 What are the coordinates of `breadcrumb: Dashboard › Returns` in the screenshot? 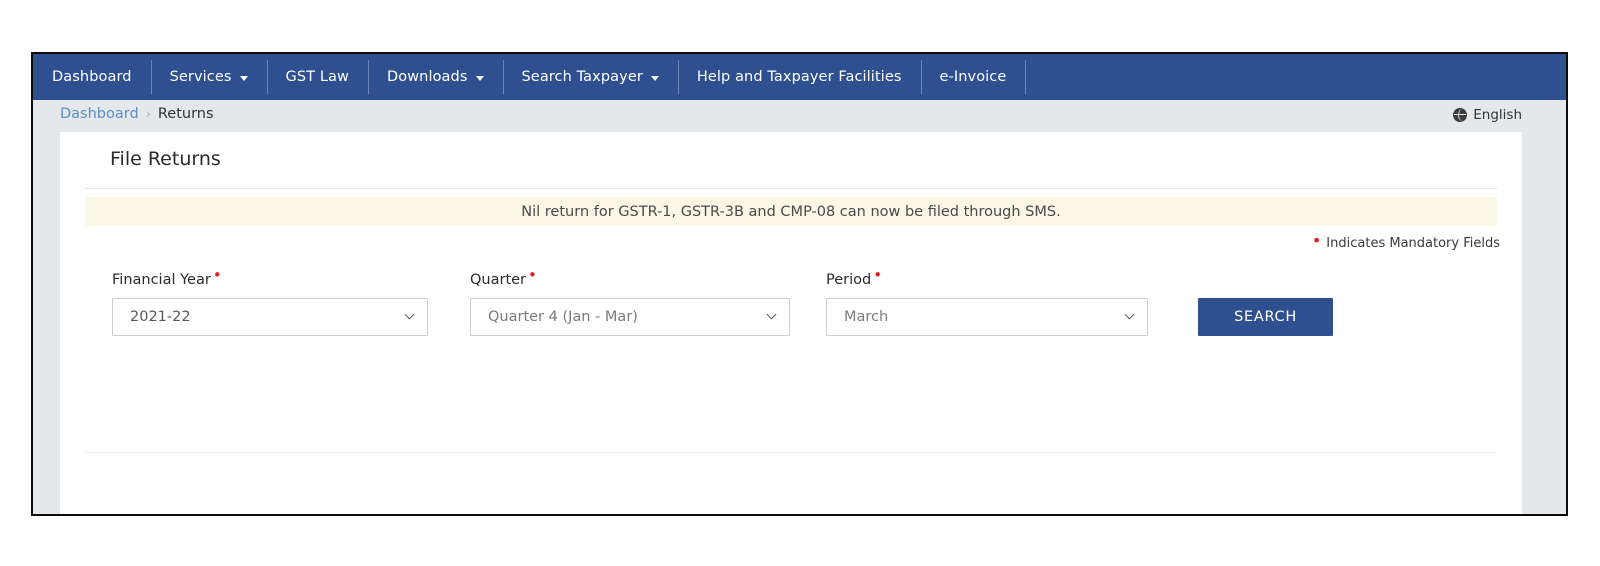 It's located at (137, 114).